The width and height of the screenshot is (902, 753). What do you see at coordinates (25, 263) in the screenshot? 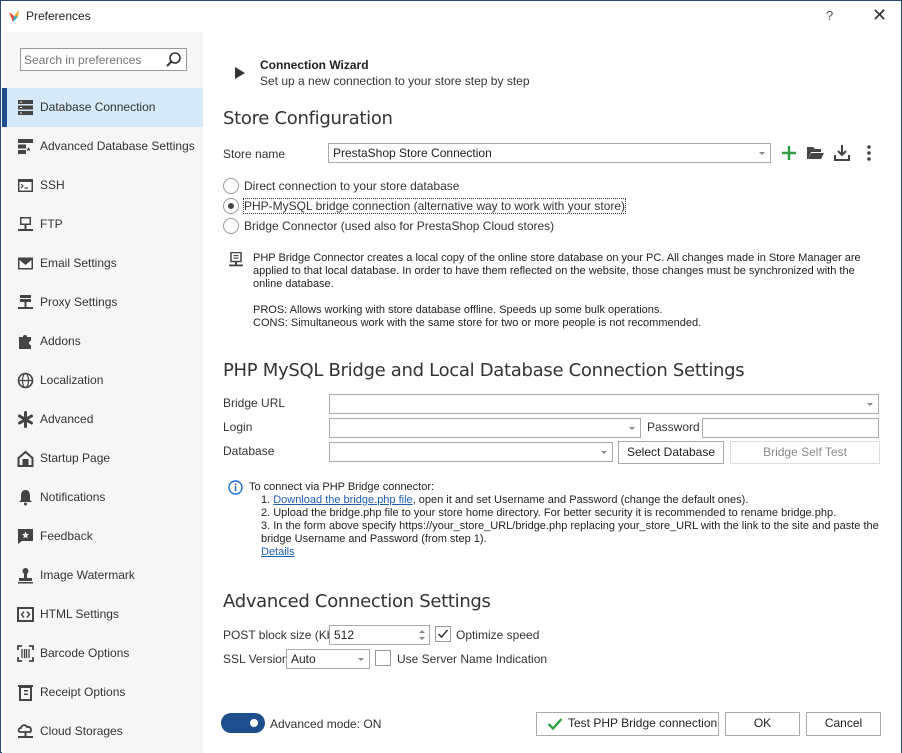
I see `envelope-icon` at bounding box center [25, 263].